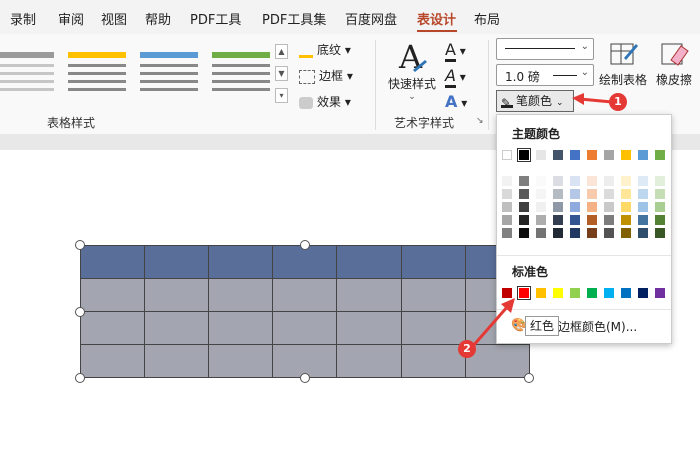  I want to click on callout-badge-2: 2, so click(467, 349).